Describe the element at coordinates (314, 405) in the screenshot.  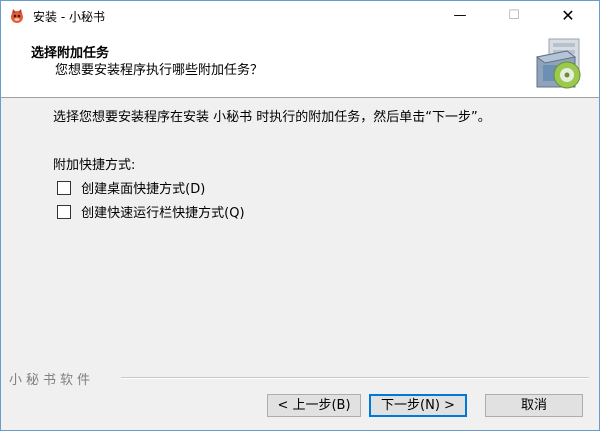
I see `back-button: < 上一步(B)` at that location.